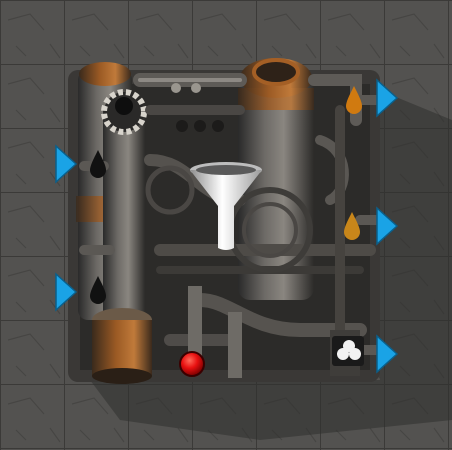 The height and width of the screenshot is (450, 452). What do you see at coordinates (195, 323) in the screenshot?
I see `girder-left` at bounding box center [195, 323].